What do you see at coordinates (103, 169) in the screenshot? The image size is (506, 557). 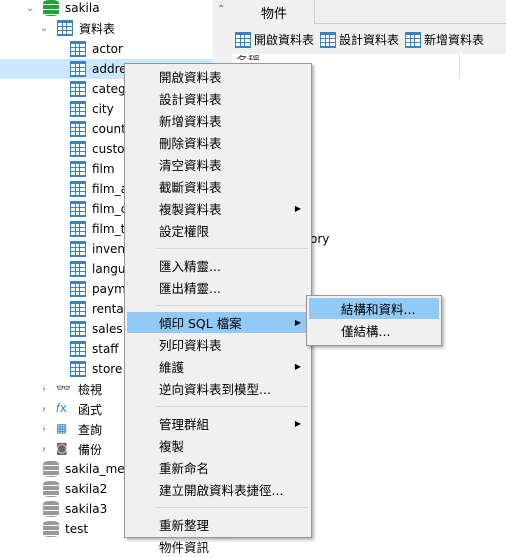 I see `tree-item-label: film` at bounding box center [103, 169].